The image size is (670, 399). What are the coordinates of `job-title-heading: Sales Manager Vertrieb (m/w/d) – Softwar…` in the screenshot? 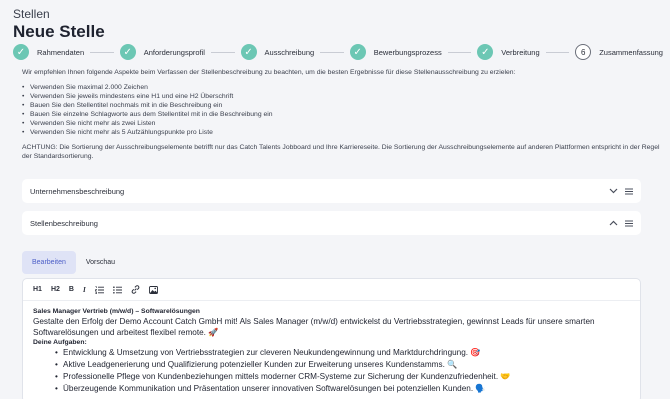 It's located at (116, 311).